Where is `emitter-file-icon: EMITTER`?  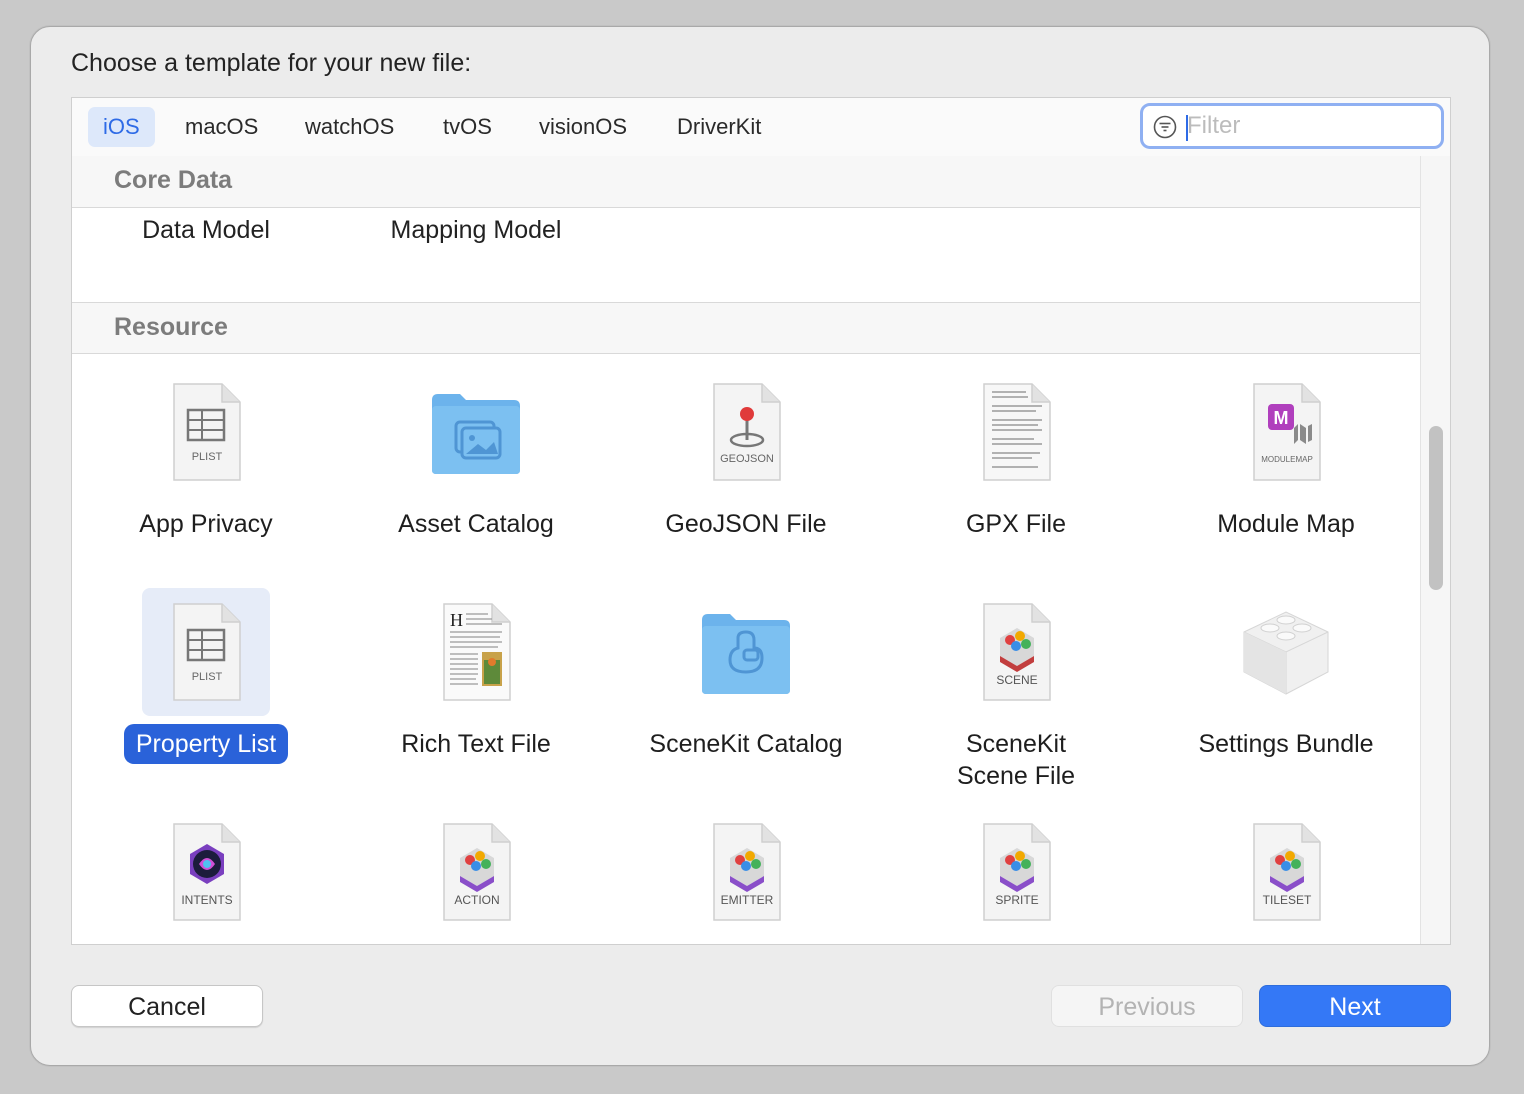
emitter-file-icon: EMITTER is located at coordinates (746, 872).